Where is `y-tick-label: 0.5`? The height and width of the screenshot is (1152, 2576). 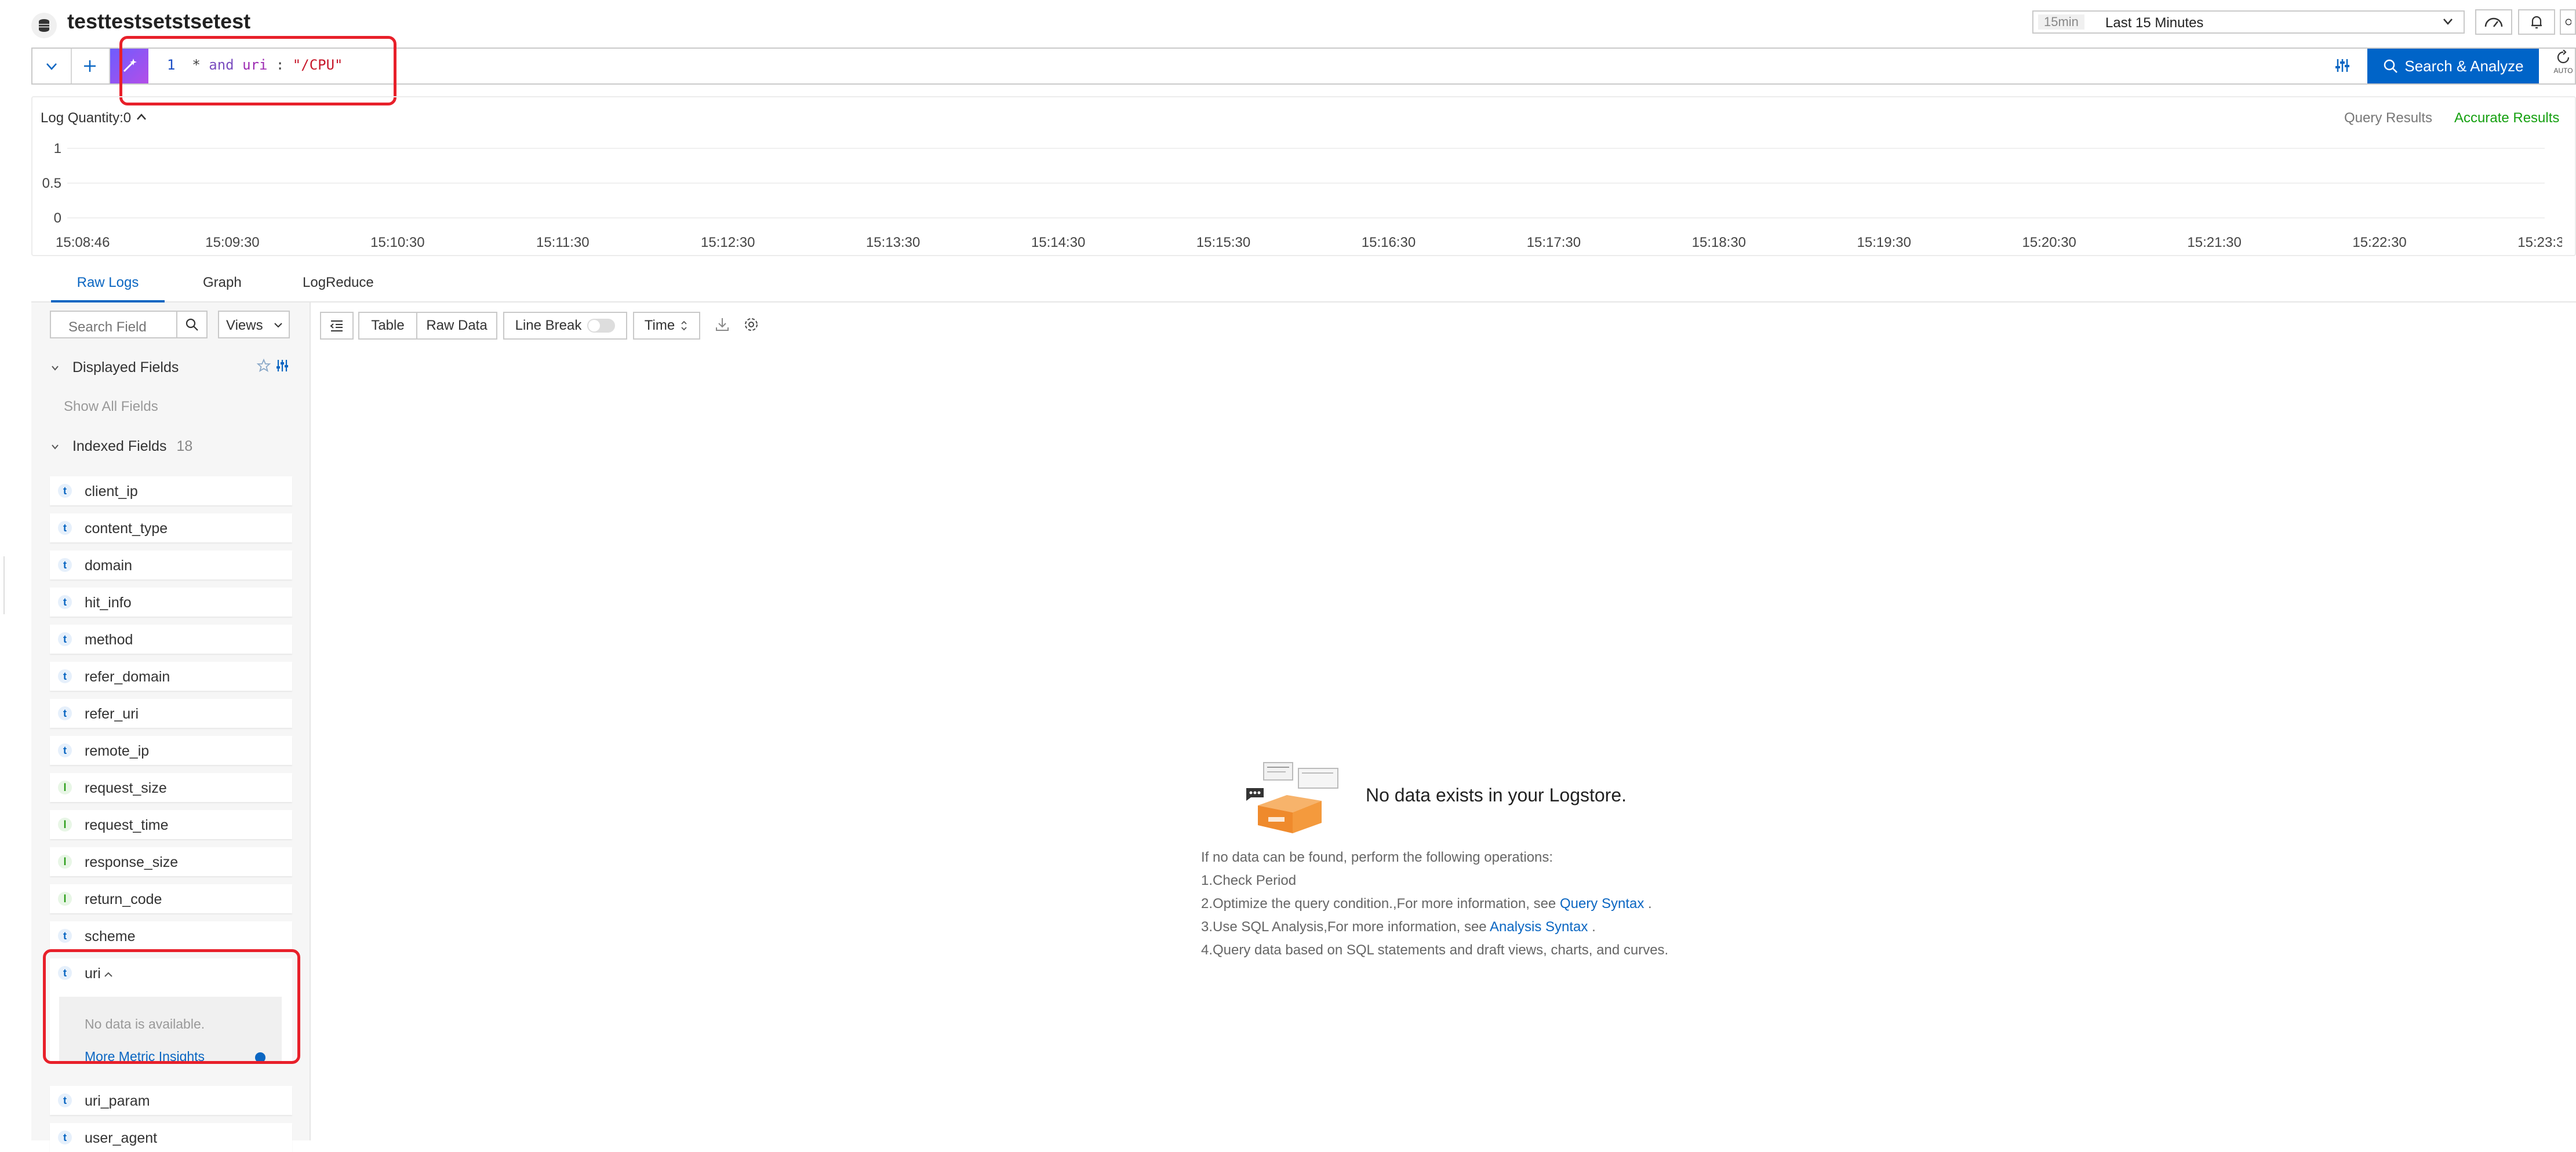
y-tick-label: 0.5 is located at coordinates (51, 183).